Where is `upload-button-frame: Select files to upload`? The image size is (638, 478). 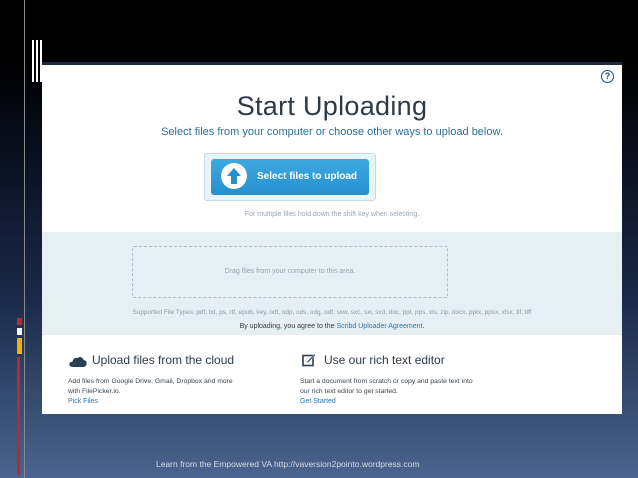
upload-button-frame: Select files to upload is located at coordinates (290, 177).